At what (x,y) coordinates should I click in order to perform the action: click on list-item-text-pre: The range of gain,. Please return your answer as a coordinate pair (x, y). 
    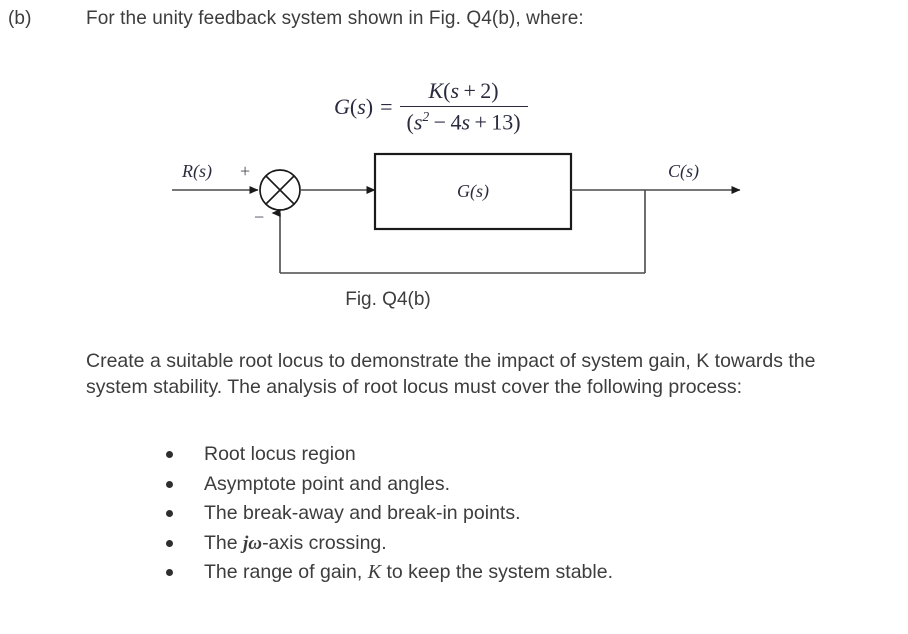
    Looking at the image, I should click on (286, 572).